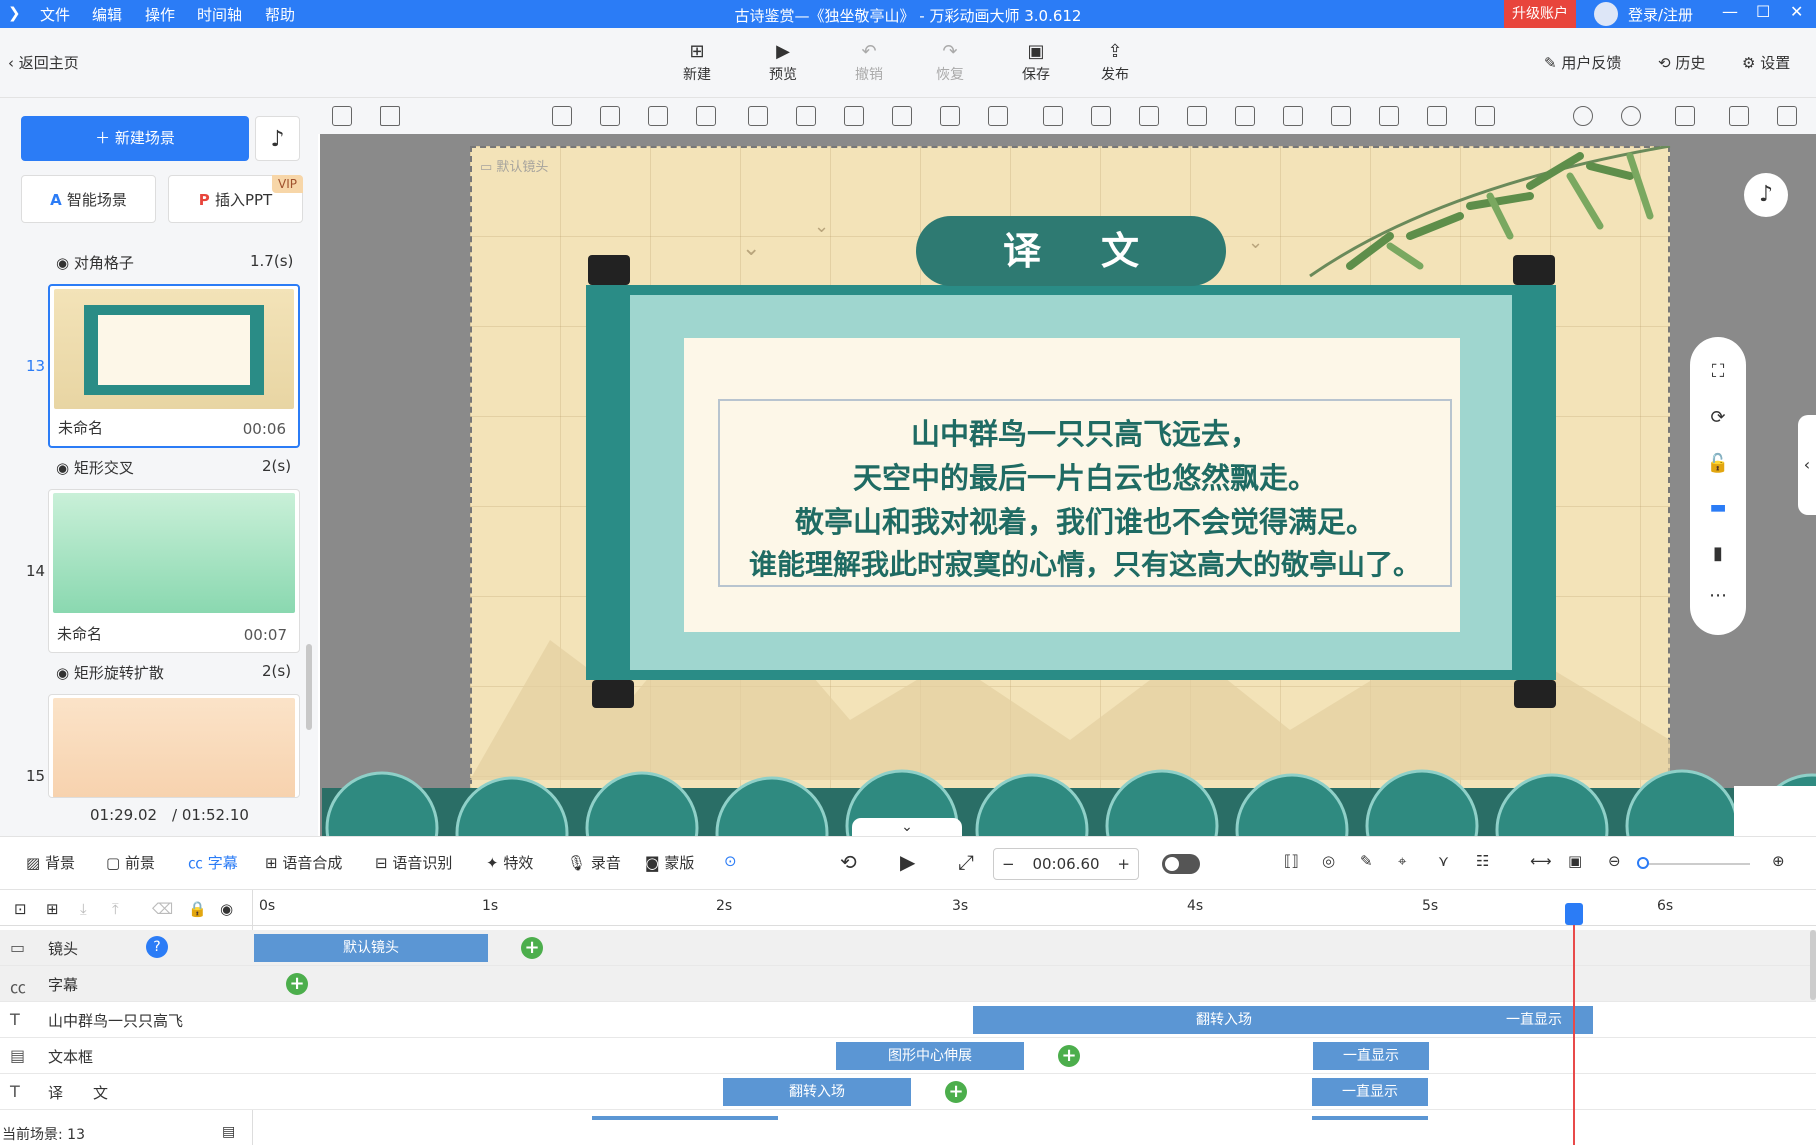  Describe the element at coordinates (1181, 864) in the screenshot. I see `toggle-switch` at that location.